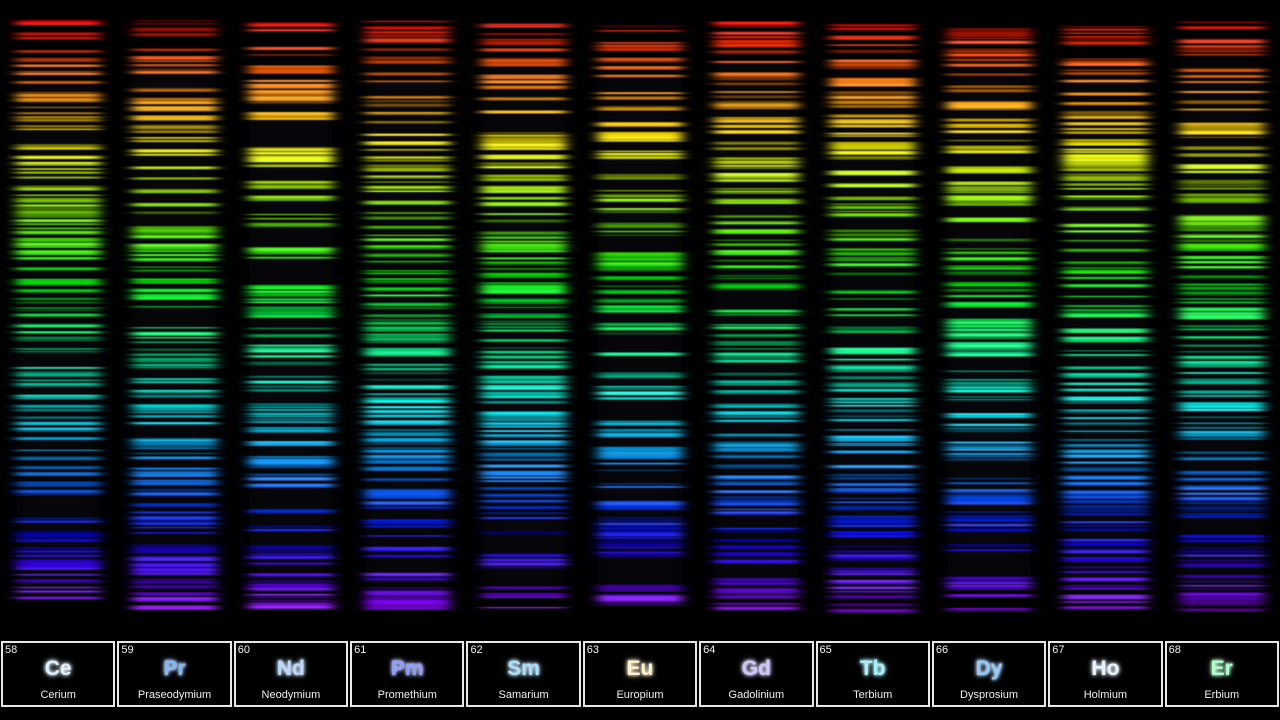 The height and width of the screenshot is (720, 1280). Describe the element at coordinates (127, 650) in the screenshot. I see `atomic-number: 59` at that location.